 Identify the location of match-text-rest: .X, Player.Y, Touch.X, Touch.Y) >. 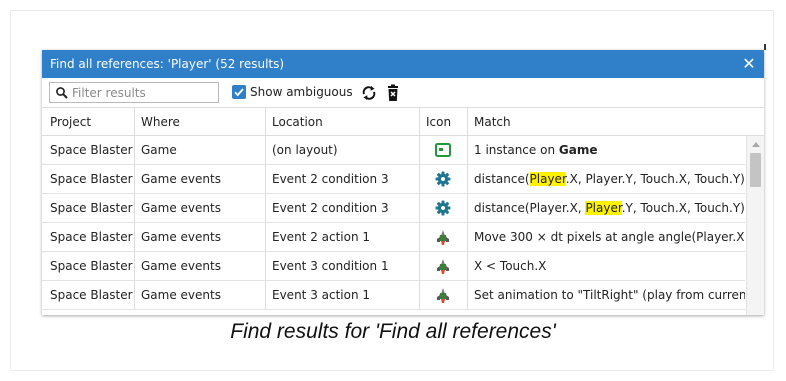
(655, 179).